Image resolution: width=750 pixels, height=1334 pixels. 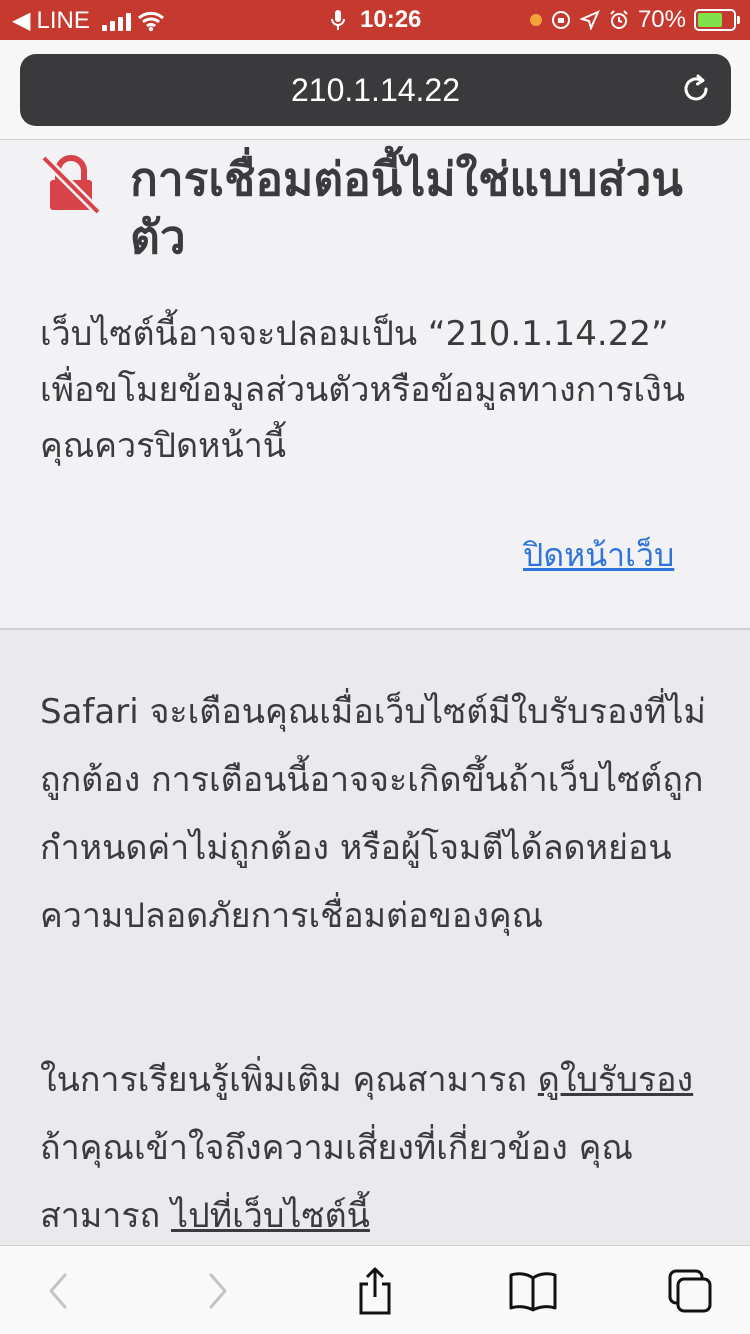 I want to click on battery-icon, so click(x=717, y=20).